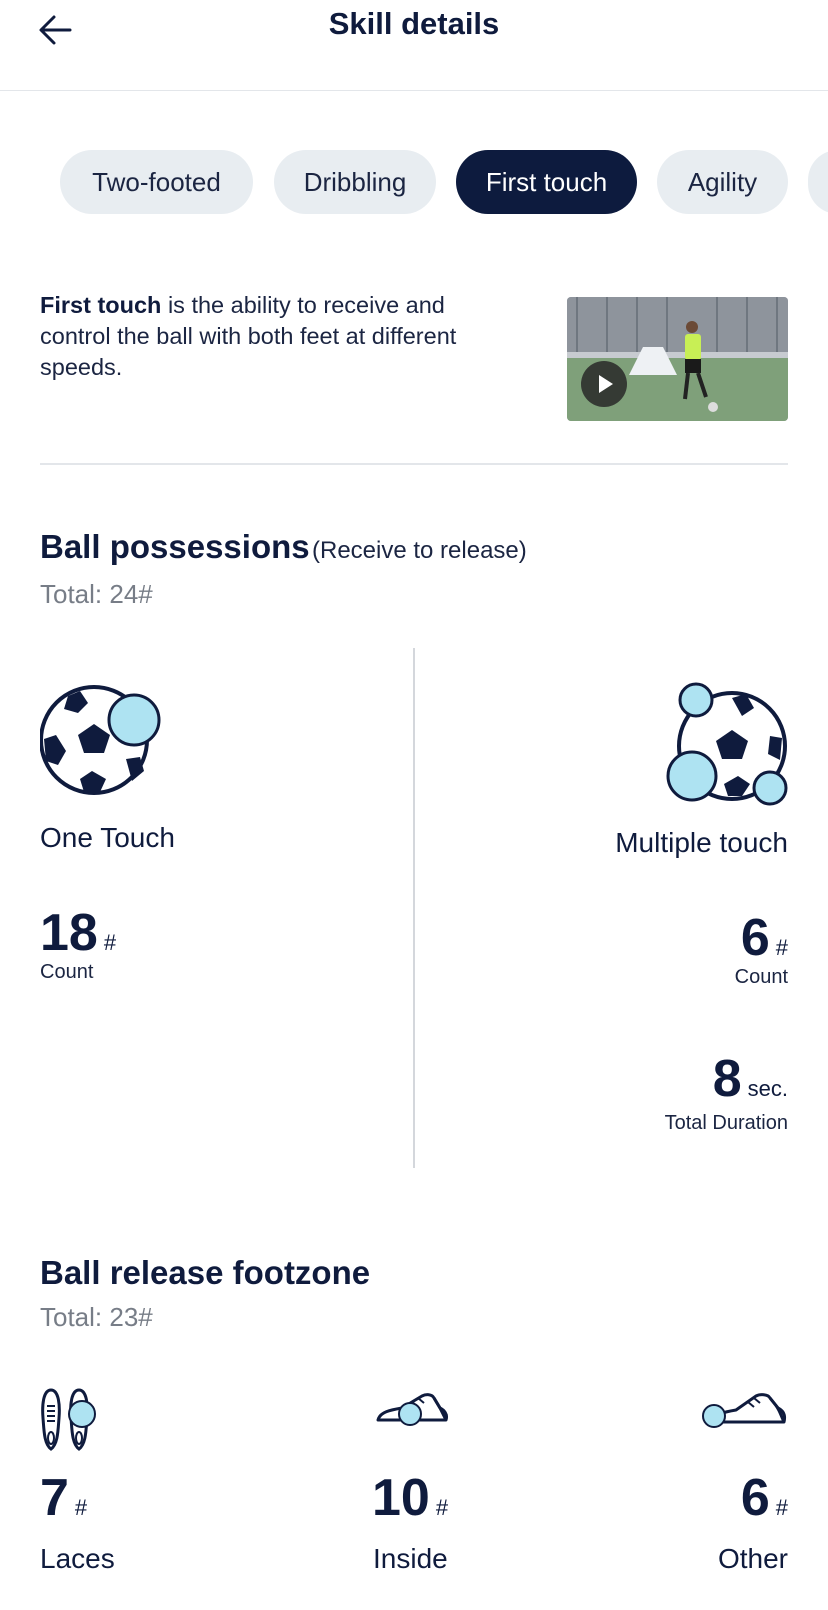 The image size is (828, 1610). I want to click on other-stat: 6 #, so click(764, 1498).